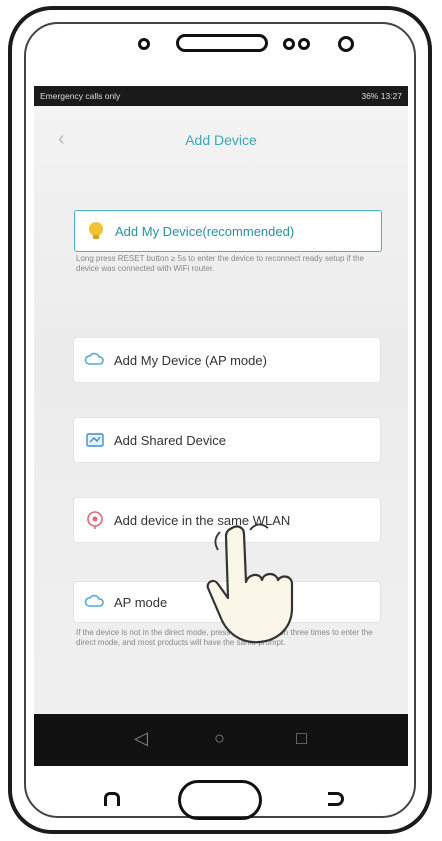 This screenshot has width=442, height=841. Describe the element at coordinates (221, 96) in the screenshot. I see `status-bar: Emergency calls only 36% 13:27` at that location.